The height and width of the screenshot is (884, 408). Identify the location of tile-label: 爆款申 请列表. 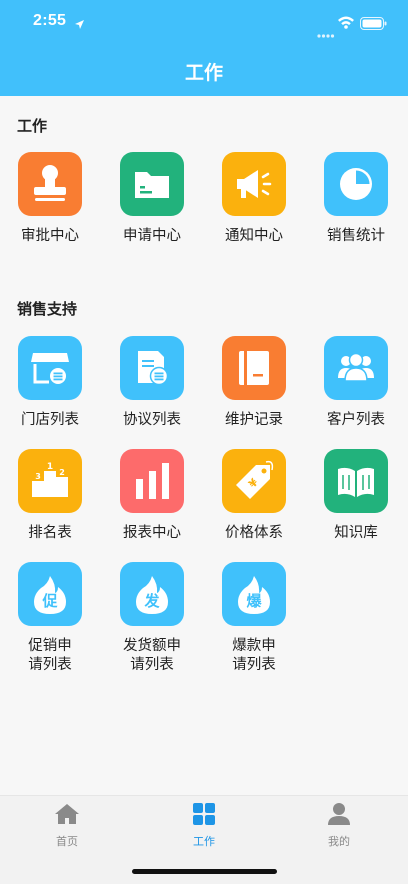
(254, 655).